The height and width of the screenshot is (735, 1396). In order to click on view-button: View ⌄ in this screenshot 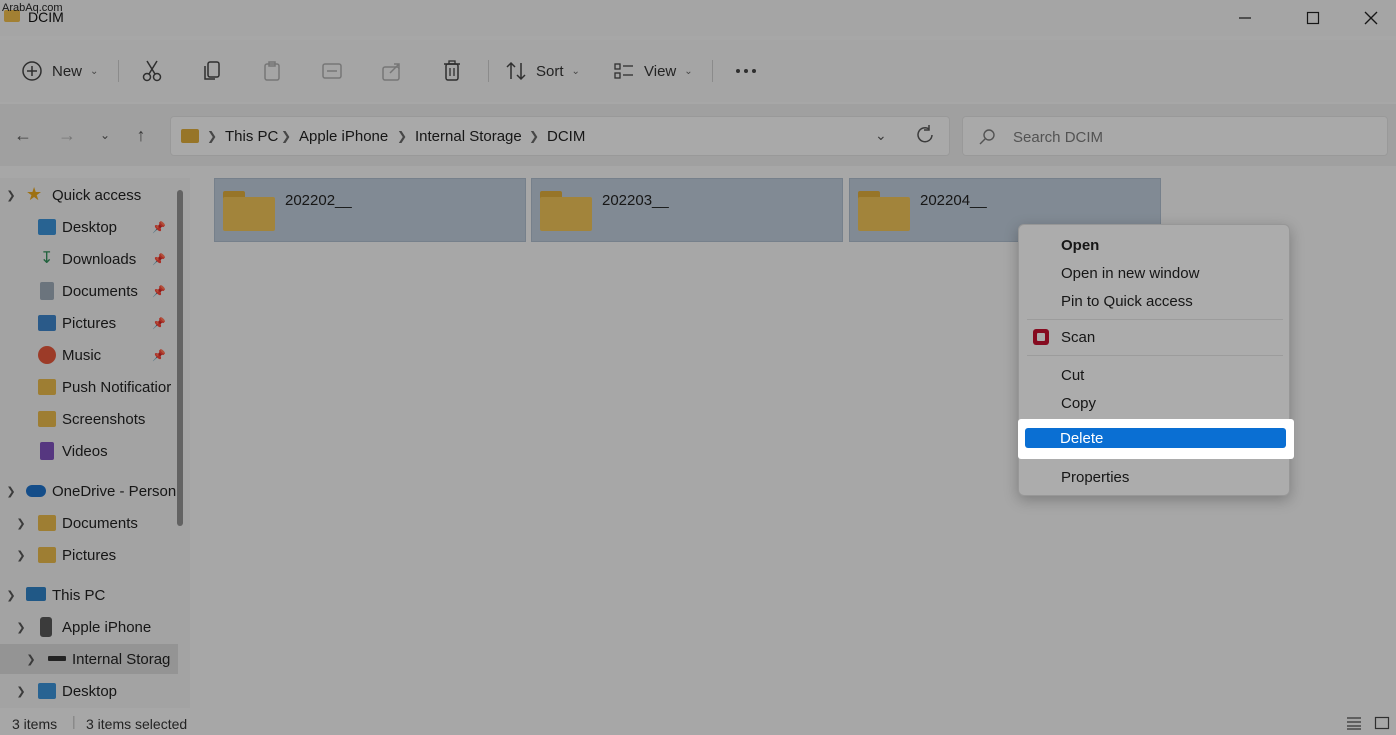, I will do `click(652, 71)`.